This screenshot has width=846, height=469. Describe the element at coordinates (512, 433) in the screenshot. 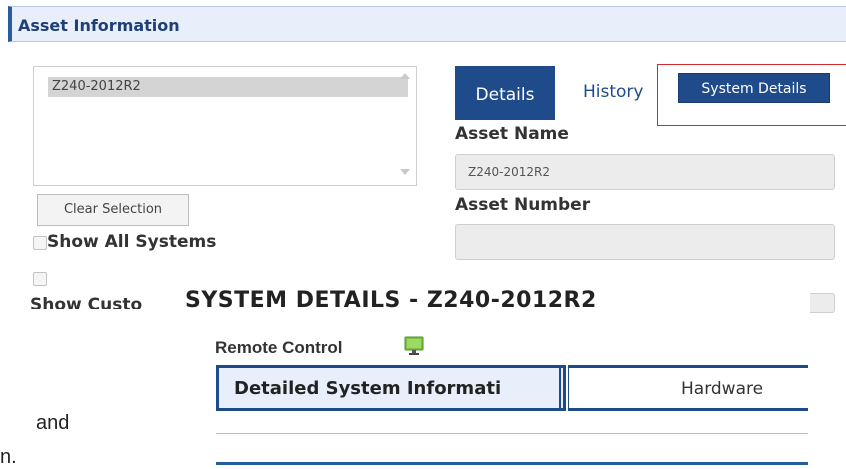

I see `divider` at that location.